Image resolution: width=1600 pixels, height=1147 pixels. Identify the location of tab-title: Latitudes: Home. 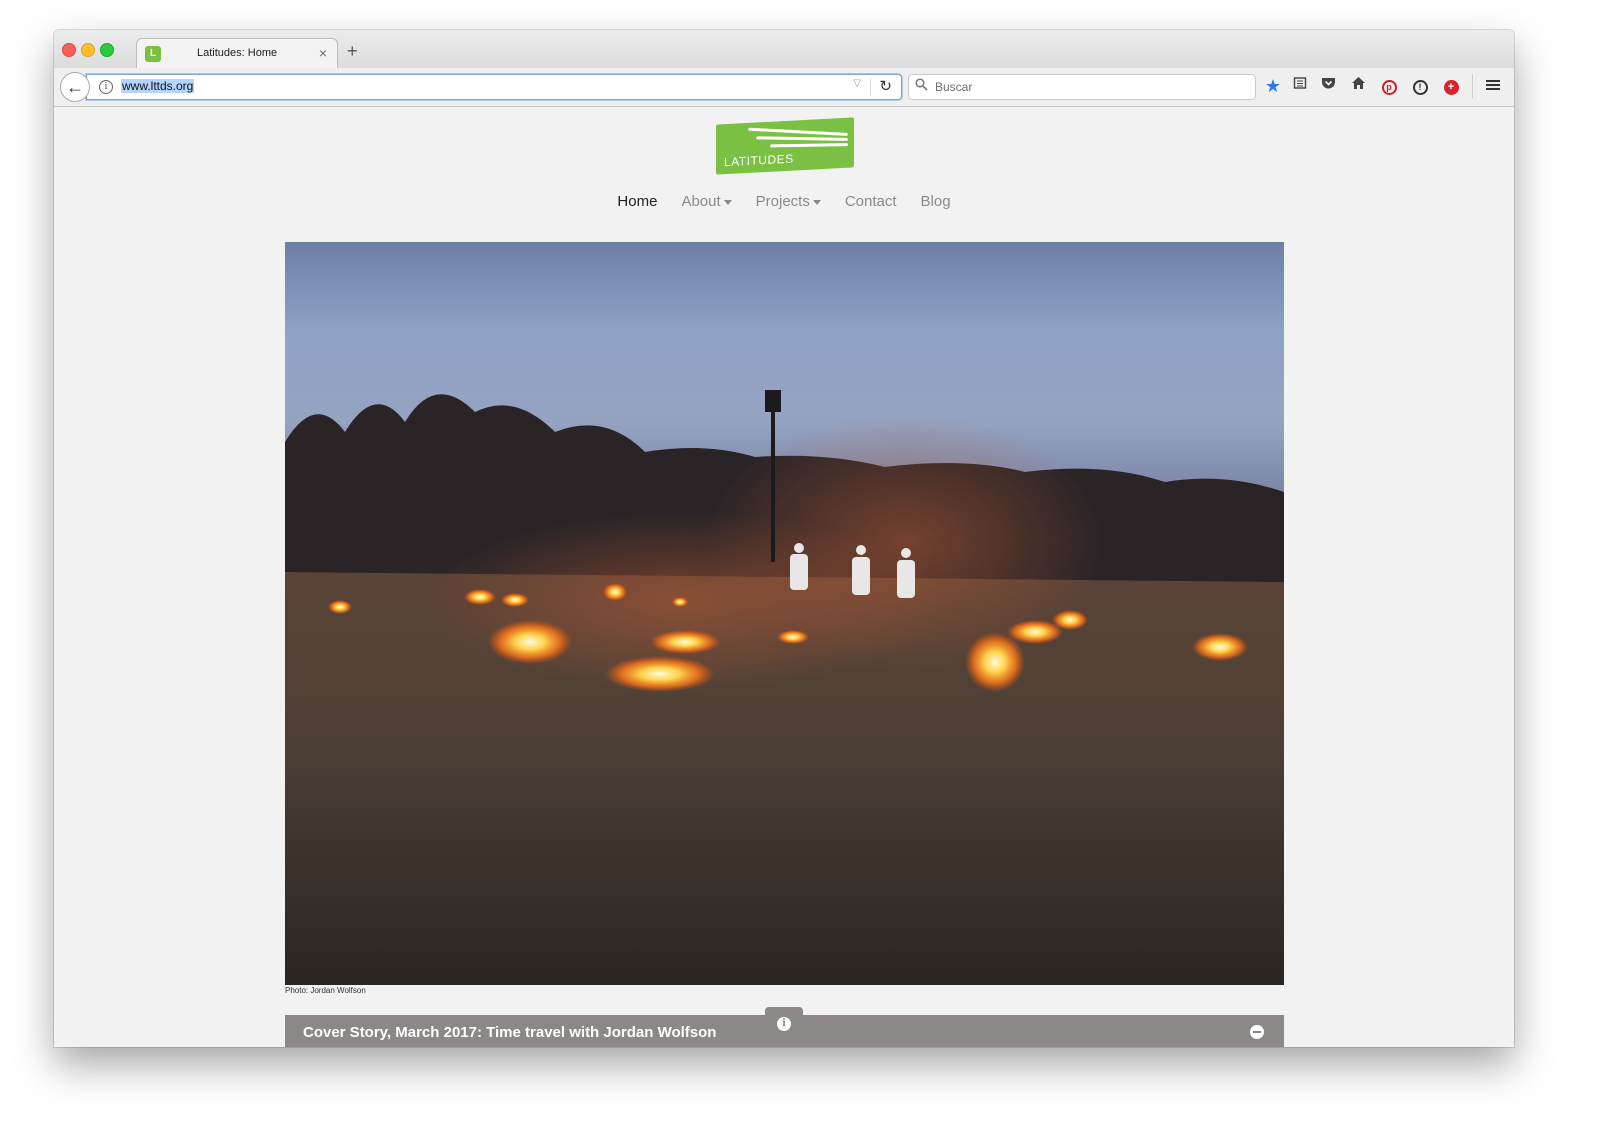
(237, 53).